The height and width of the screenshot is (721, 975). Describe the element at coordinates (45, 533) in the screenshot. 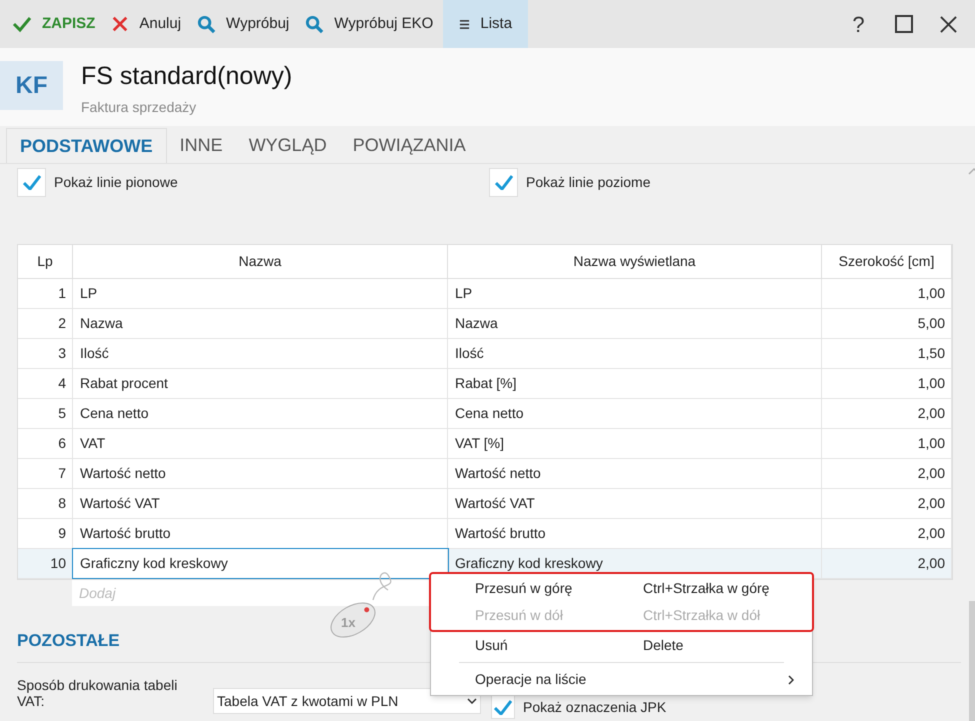

I see `table-cell: 9` at that location.